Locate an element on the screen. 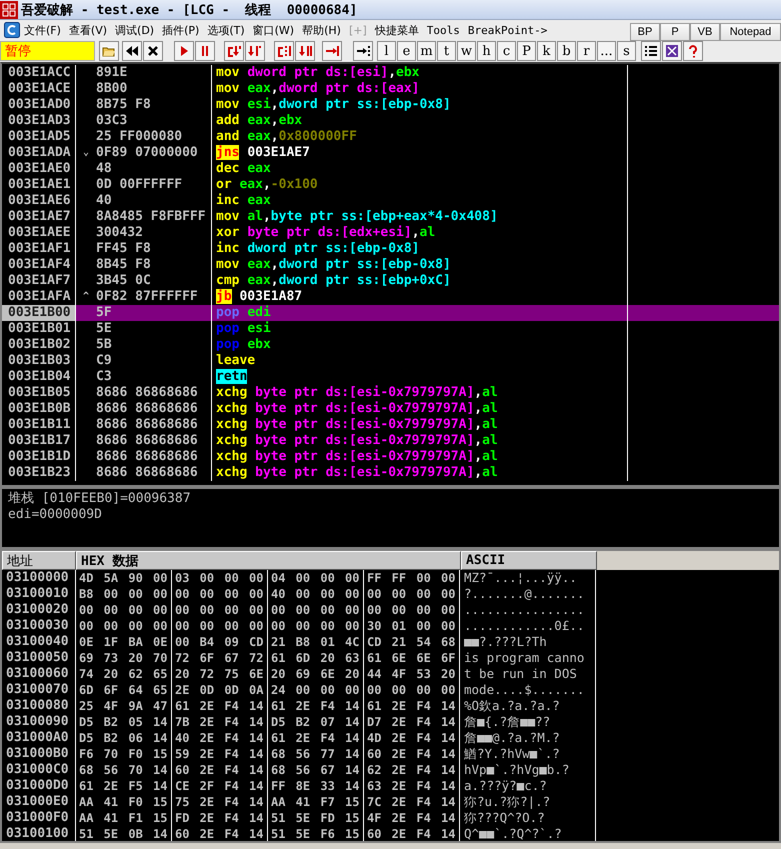 This screenshot has width=781, height=849. menu-item: 查看(V) is located at coordinates (88, 30).